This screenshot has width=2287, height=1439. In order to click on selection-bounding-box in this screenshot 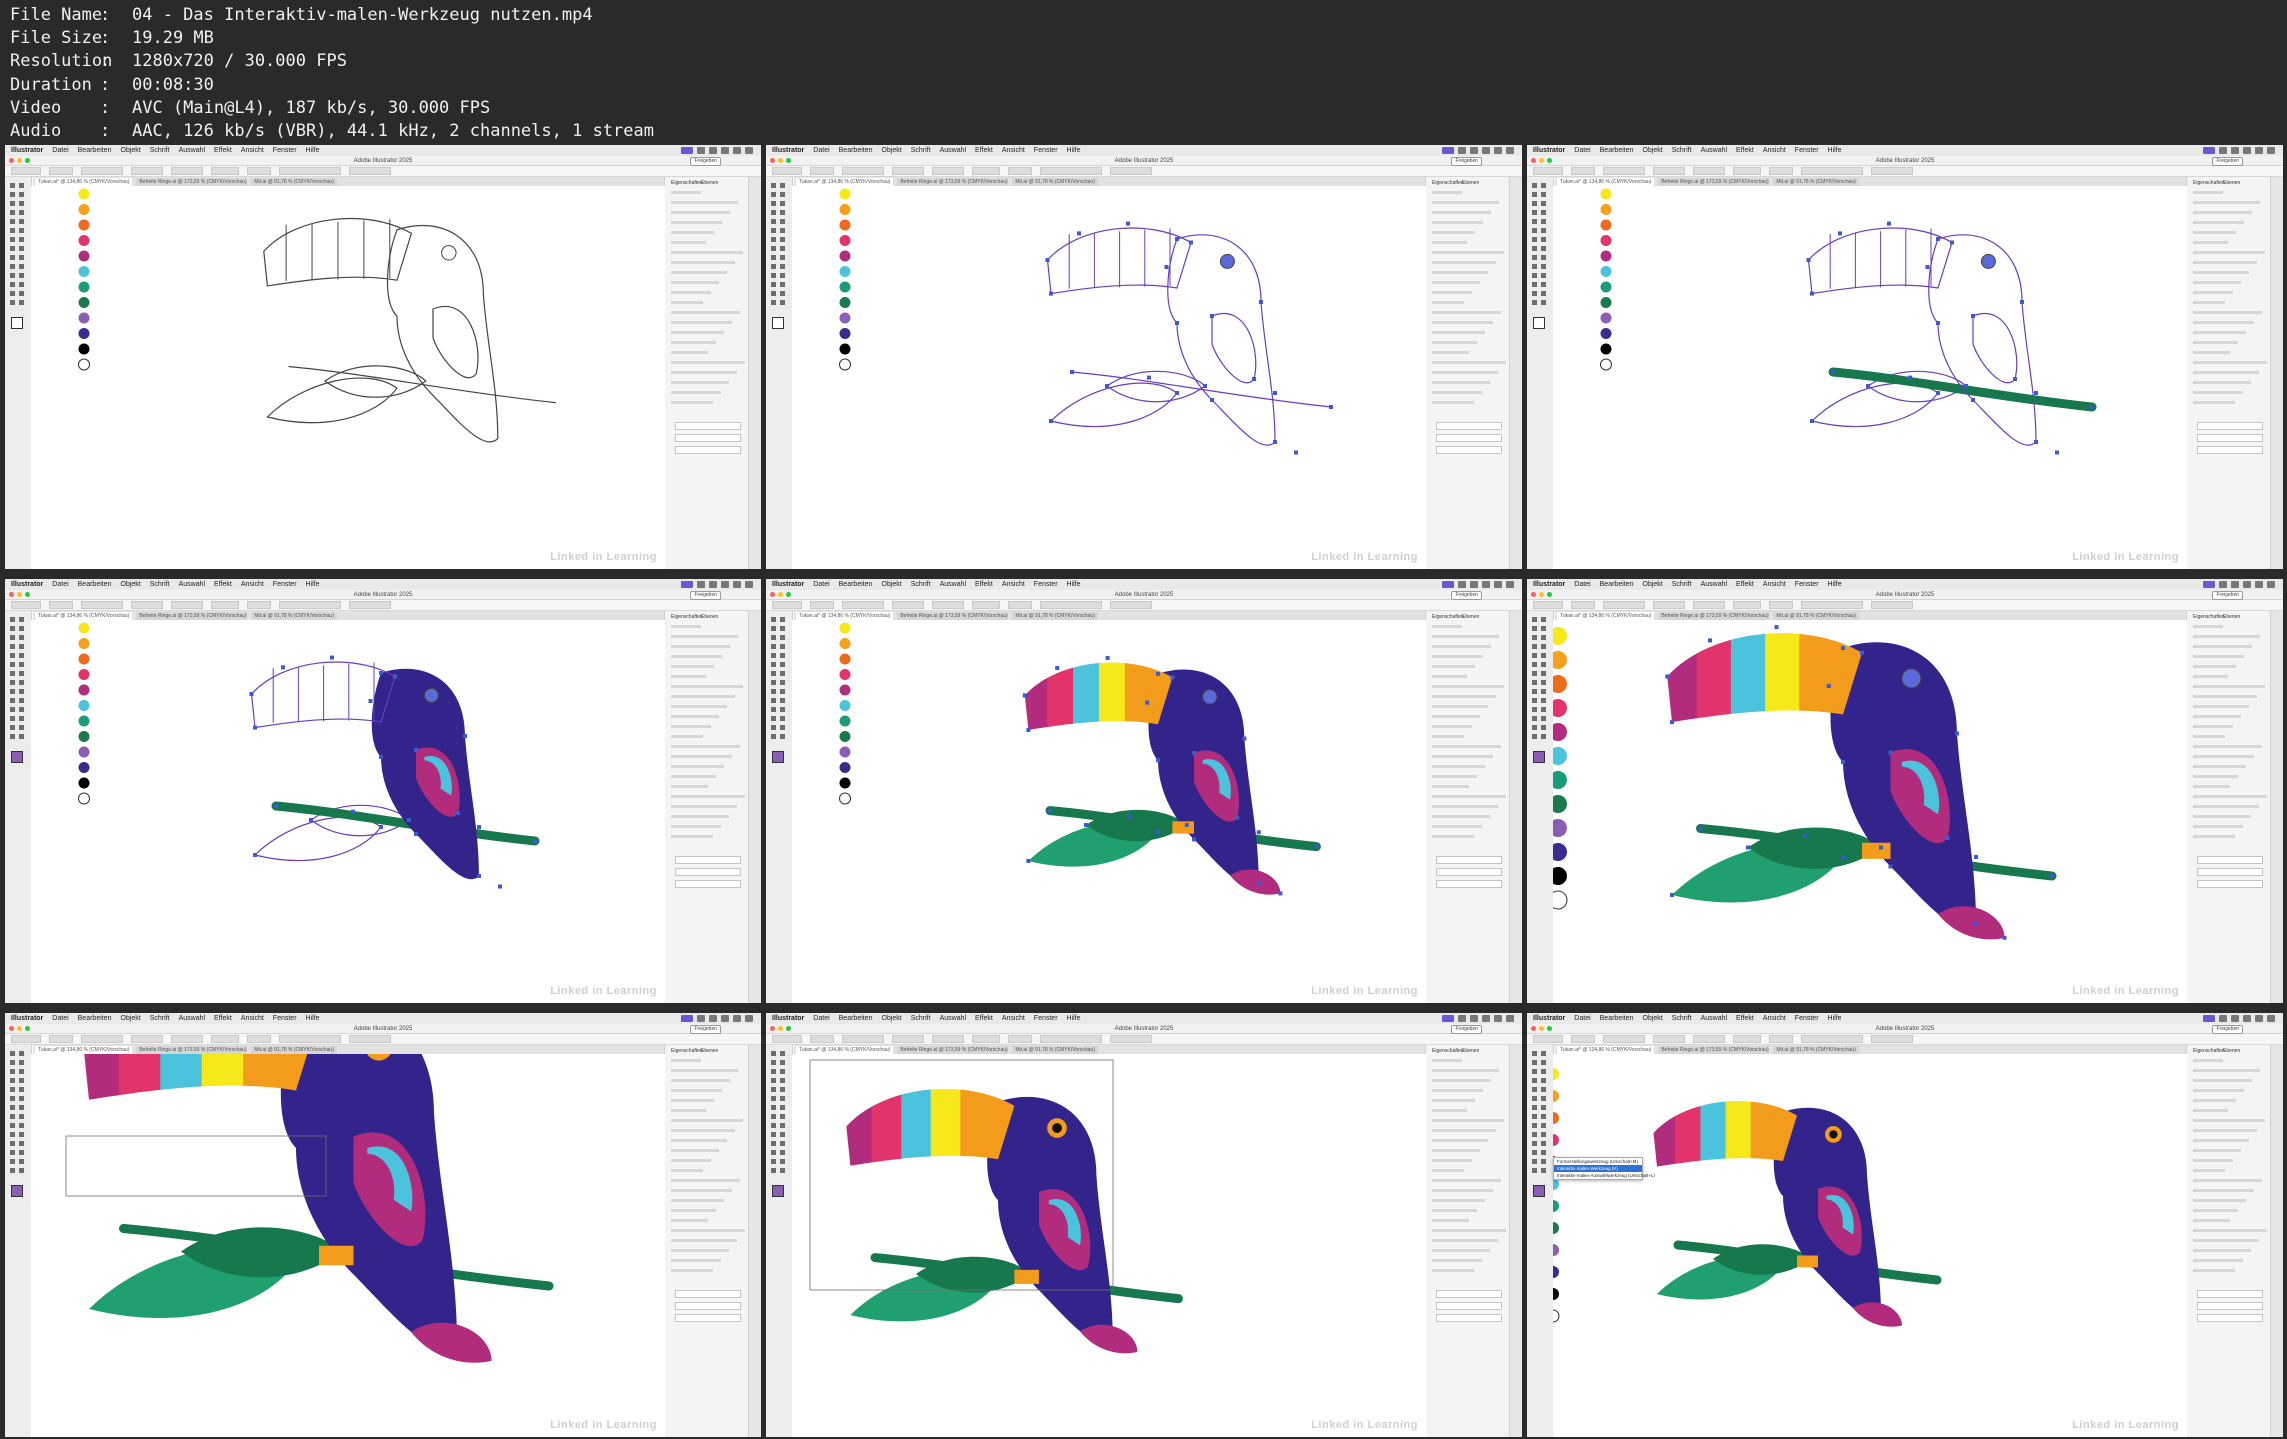, I will do `click(196, 1166)`.